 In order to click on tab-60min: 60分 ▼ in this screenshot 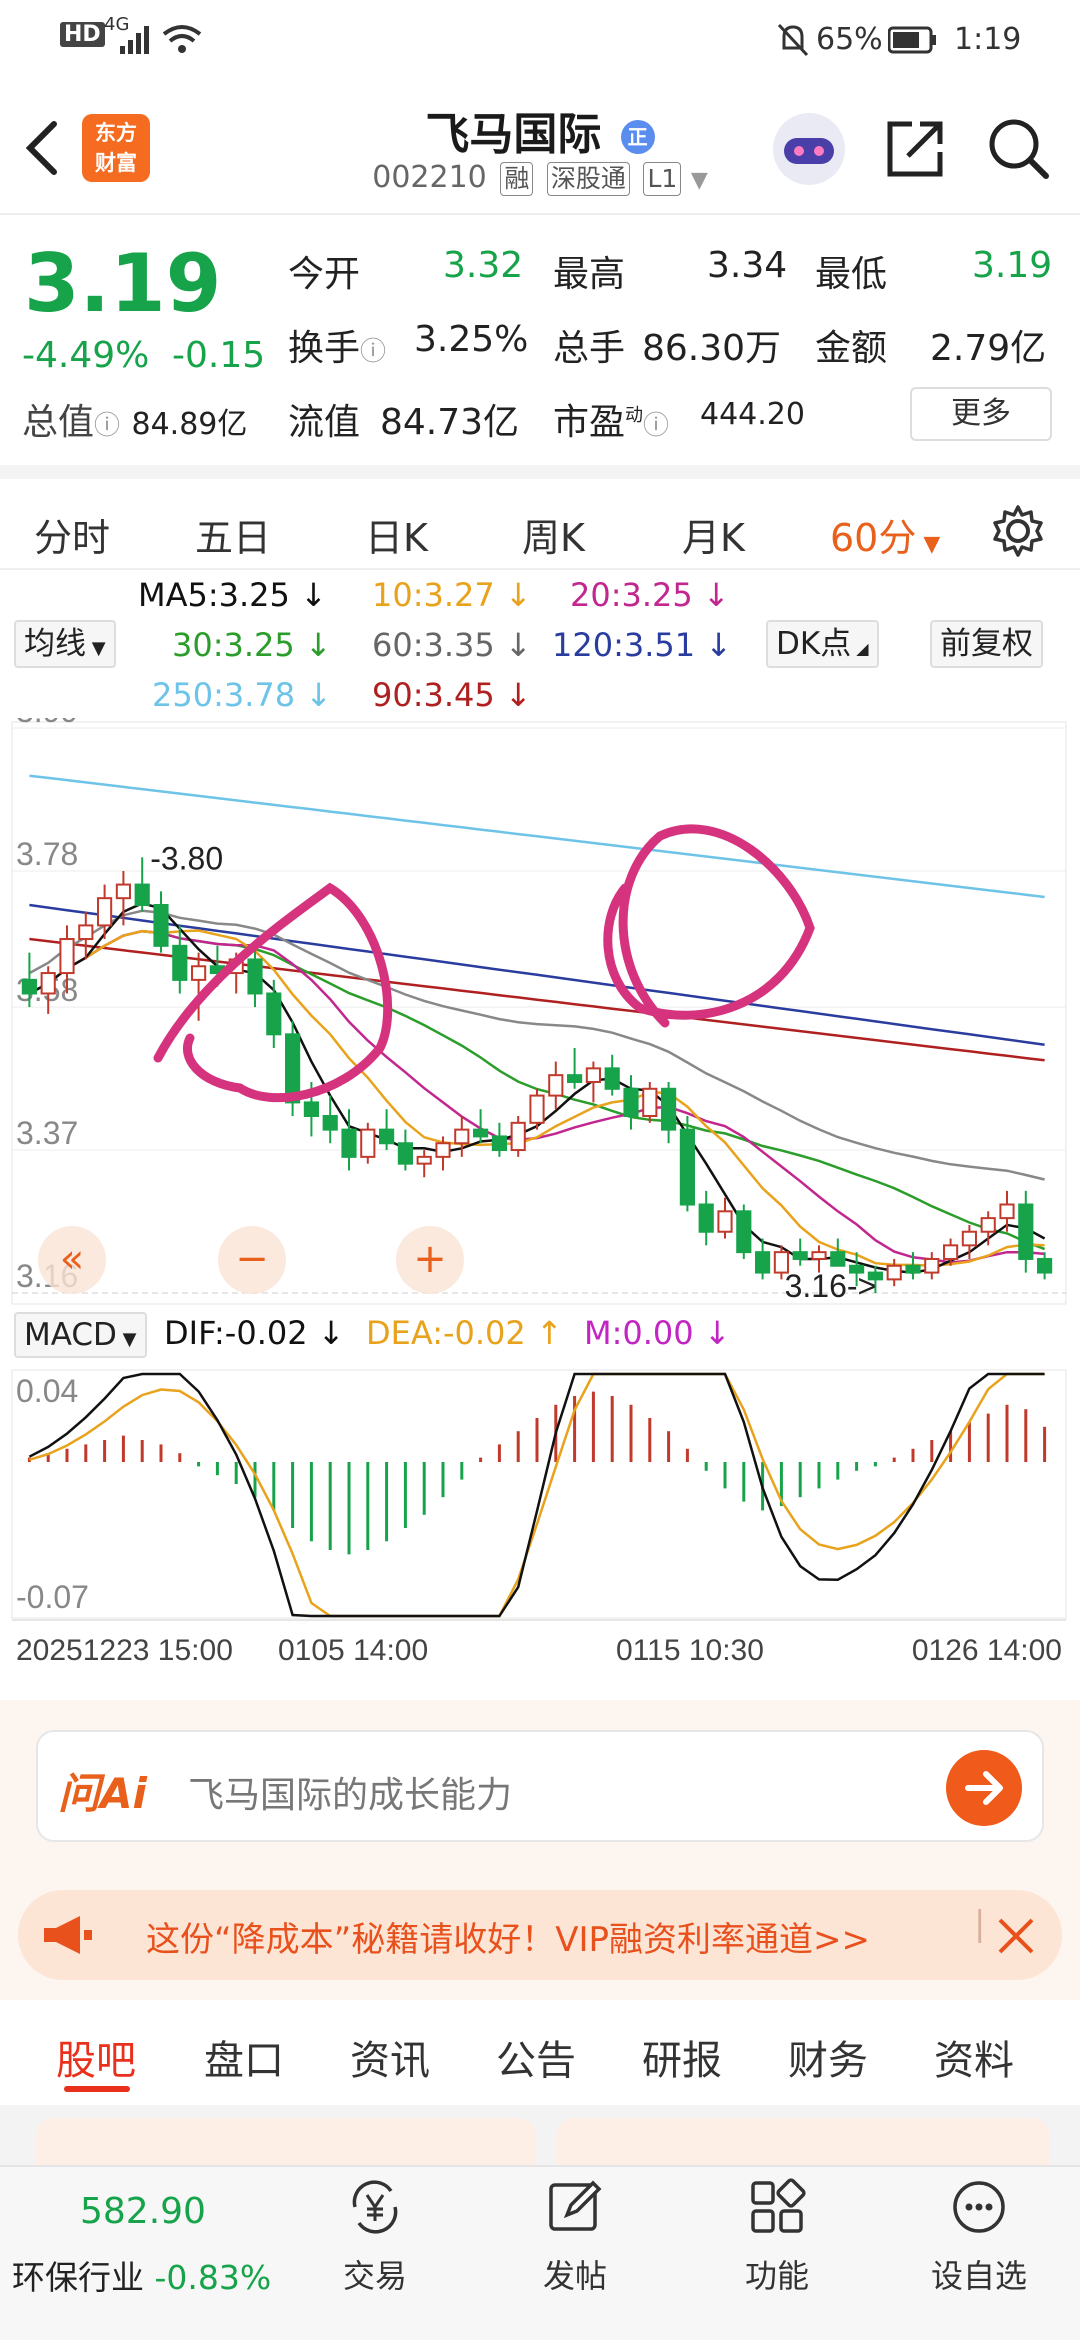, I will do `click(885, 534)`.